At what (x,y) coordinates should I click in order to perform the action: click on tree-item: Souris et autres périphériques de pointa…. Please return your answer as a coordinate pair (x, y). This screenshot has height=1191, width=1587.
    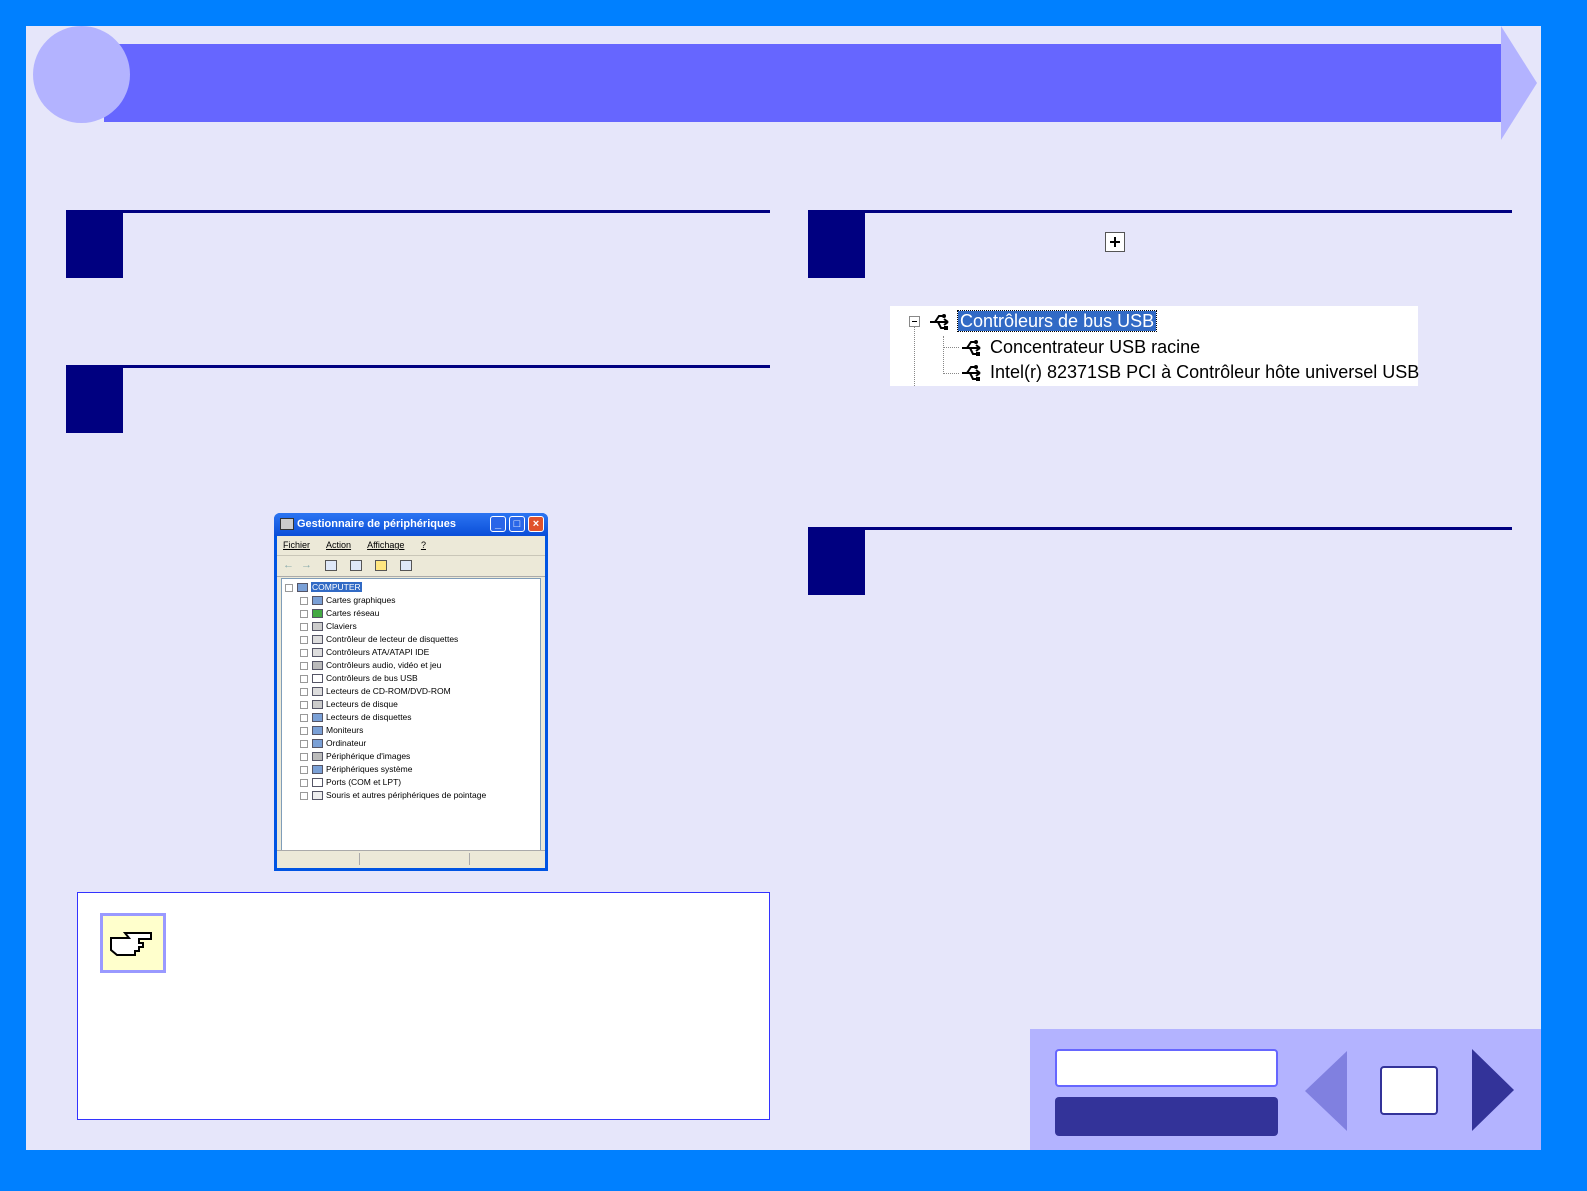
    Looking at the image, I should click on (393, 795).